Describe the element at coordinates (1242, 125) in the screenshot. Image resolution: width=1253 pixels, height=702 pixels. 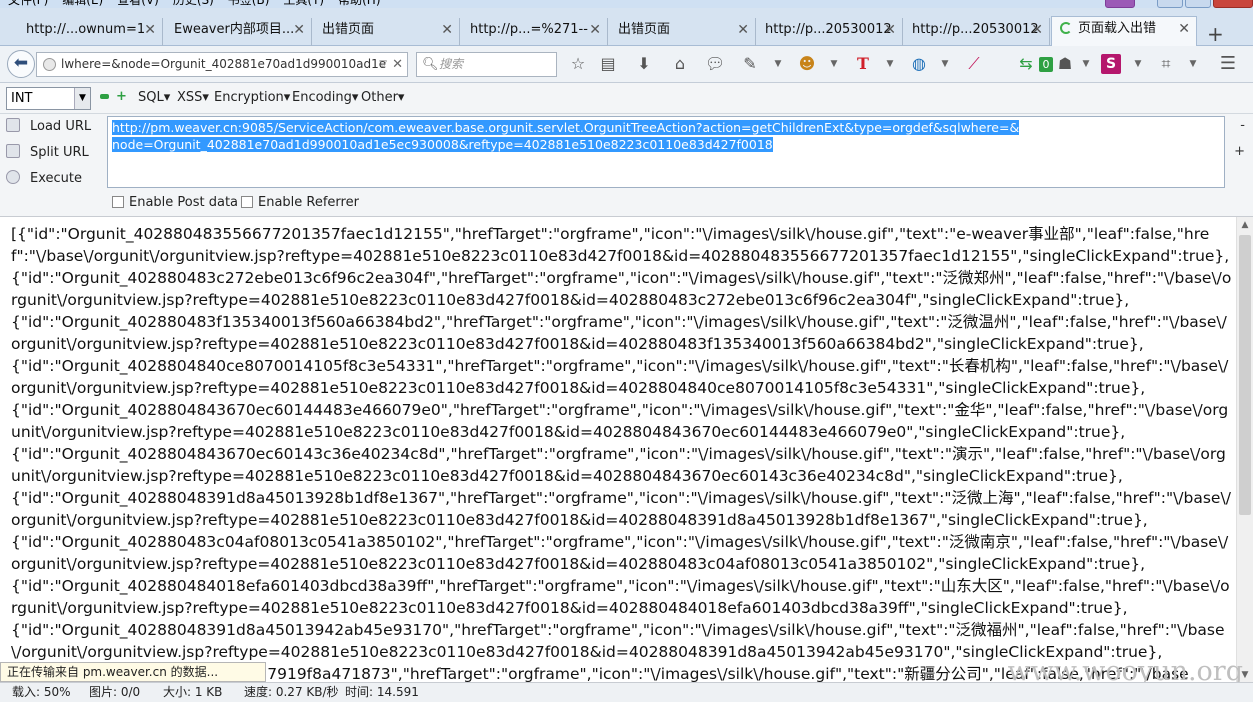
I see `shrink-textarea-button: -` at that location.